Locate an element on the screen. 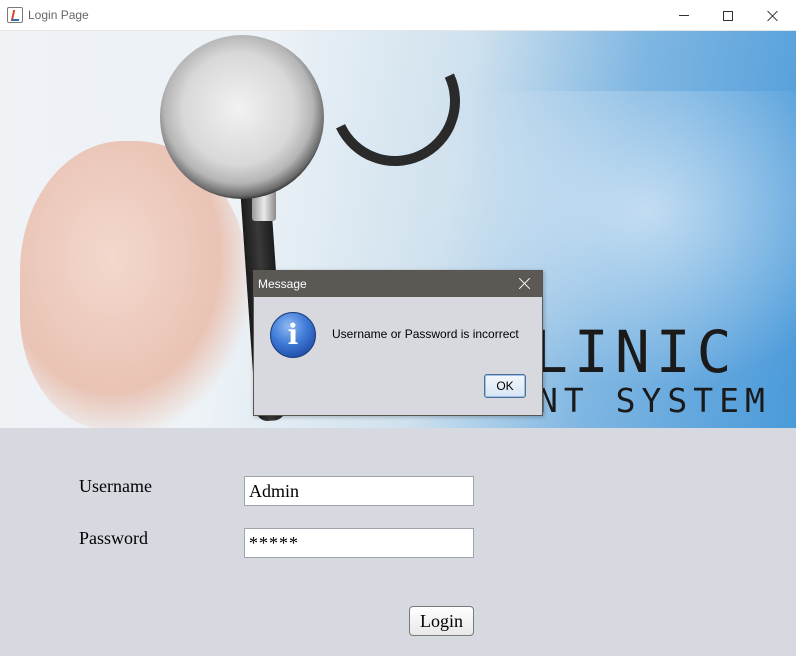 This screenshot has width=796, height=656. dialog-message: Username or Password is incorrect is located at coordinates (425, 334).